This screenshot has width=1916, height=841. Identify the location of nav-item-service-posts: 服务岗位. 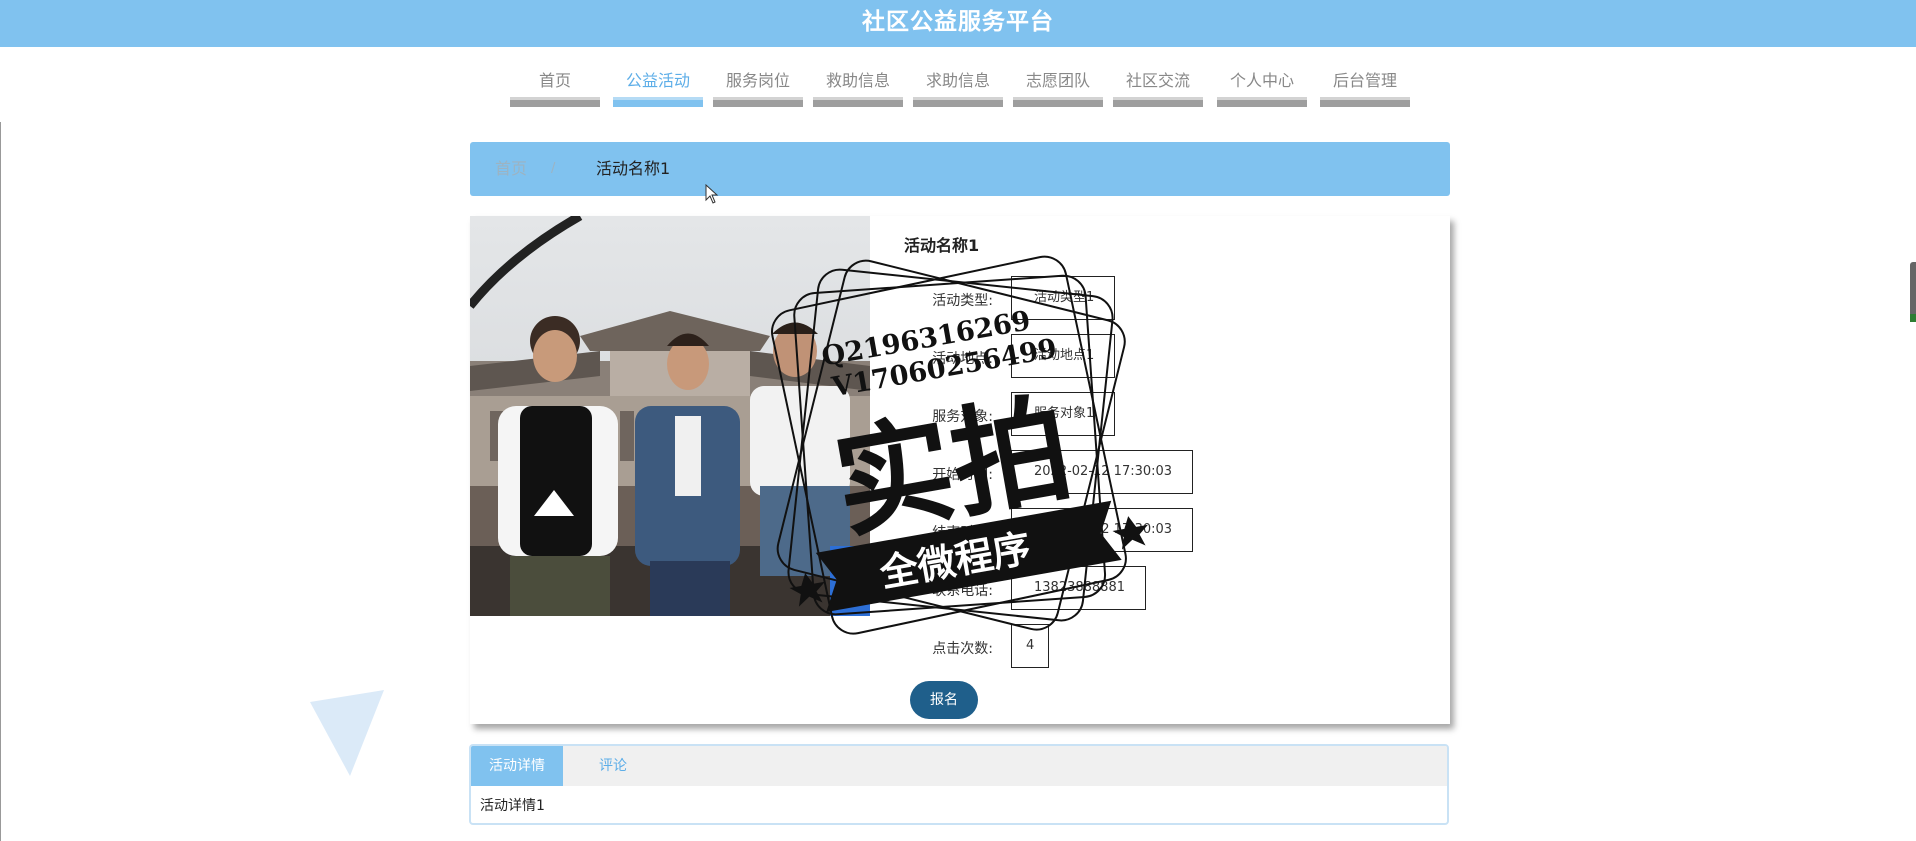
(758, 89).